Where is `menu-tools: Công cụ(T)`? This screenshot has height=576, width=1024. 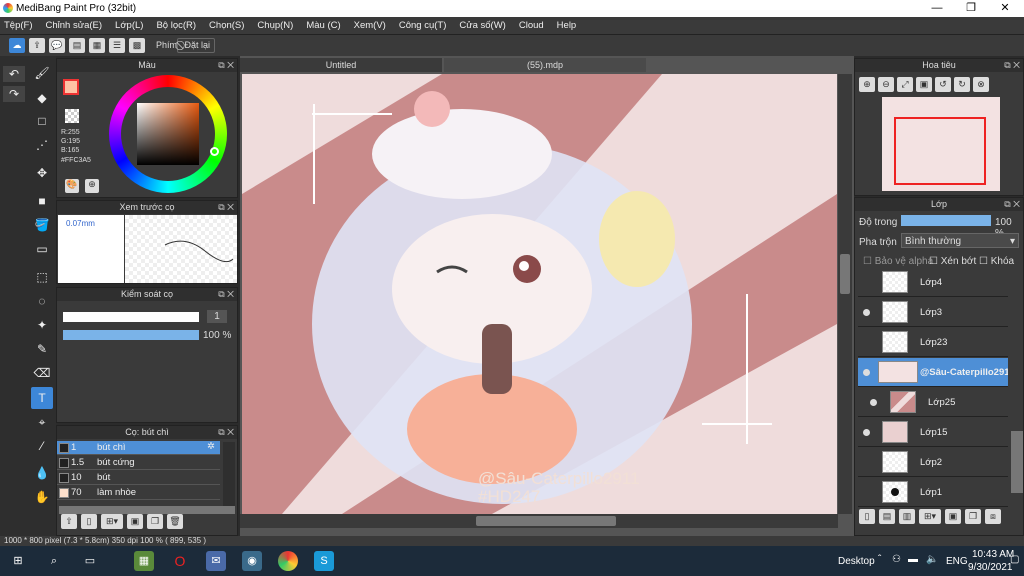 menu-tools: Công cụ(T) is located at coordinates (423, 25).